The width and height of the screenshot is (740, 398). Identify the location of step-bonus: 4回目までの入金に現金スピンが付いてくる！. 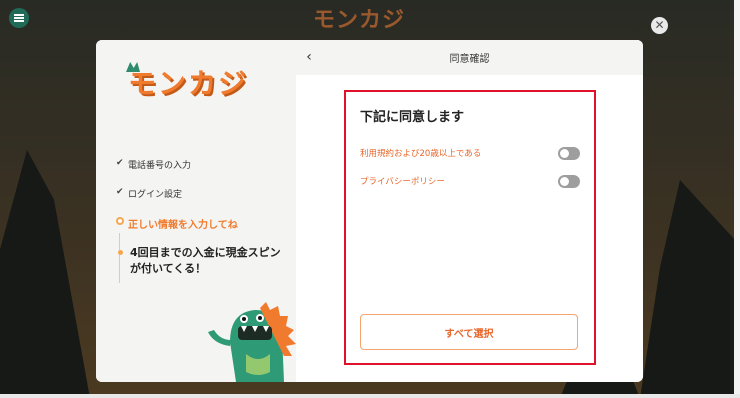
(203, 265).